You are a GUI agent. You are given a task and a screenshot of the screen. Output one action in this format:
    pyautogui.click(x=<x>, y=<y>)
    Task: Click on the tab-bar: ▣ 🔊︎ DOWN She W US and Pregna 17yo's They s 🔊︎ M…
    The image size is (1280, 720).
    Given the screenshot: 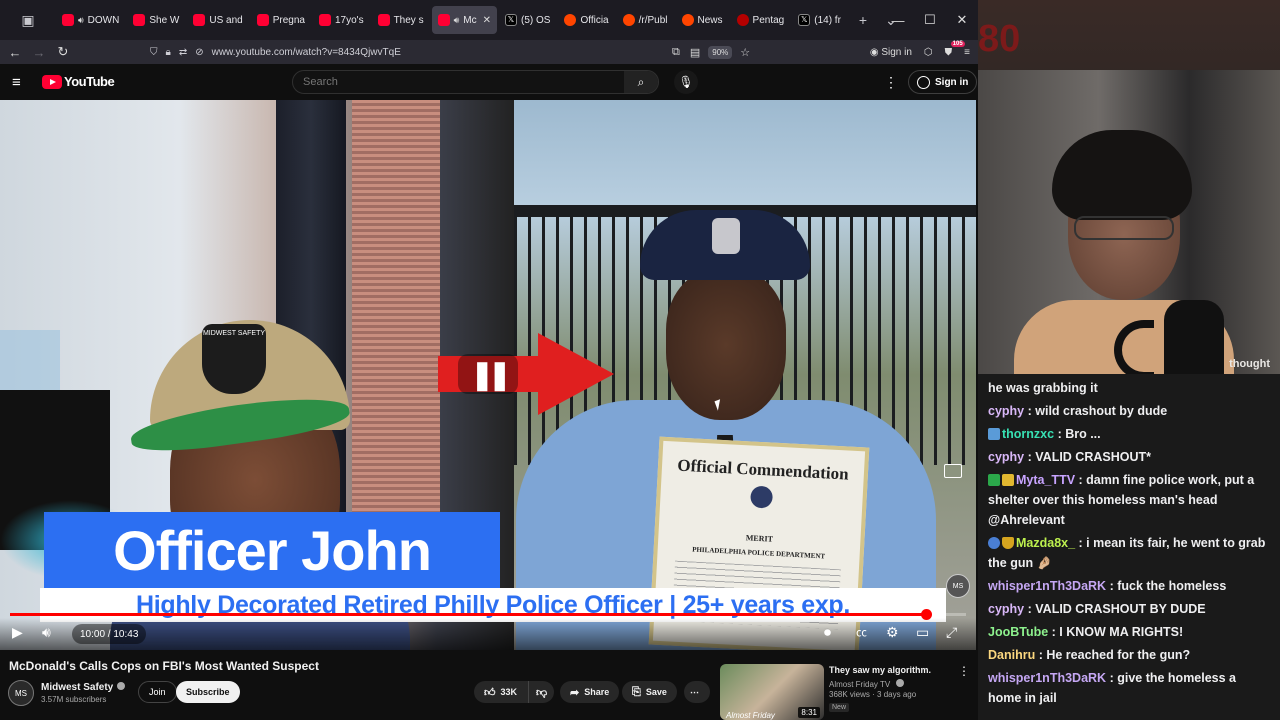 What is the action you would take?
    pyautogui.click(x=489, y=20)
    